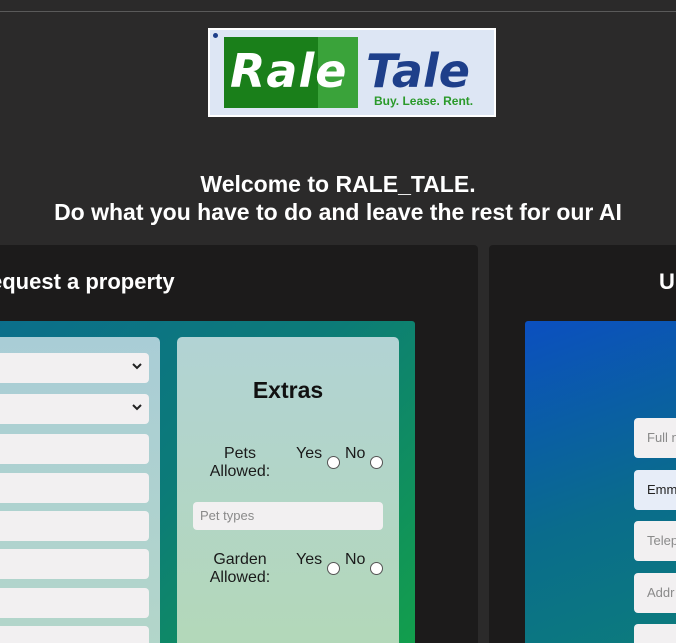  What do you see at coordinates (418, 71) in the screenshot?
I see `logo-word-tale: Tale` at bounding box center [418, 71].